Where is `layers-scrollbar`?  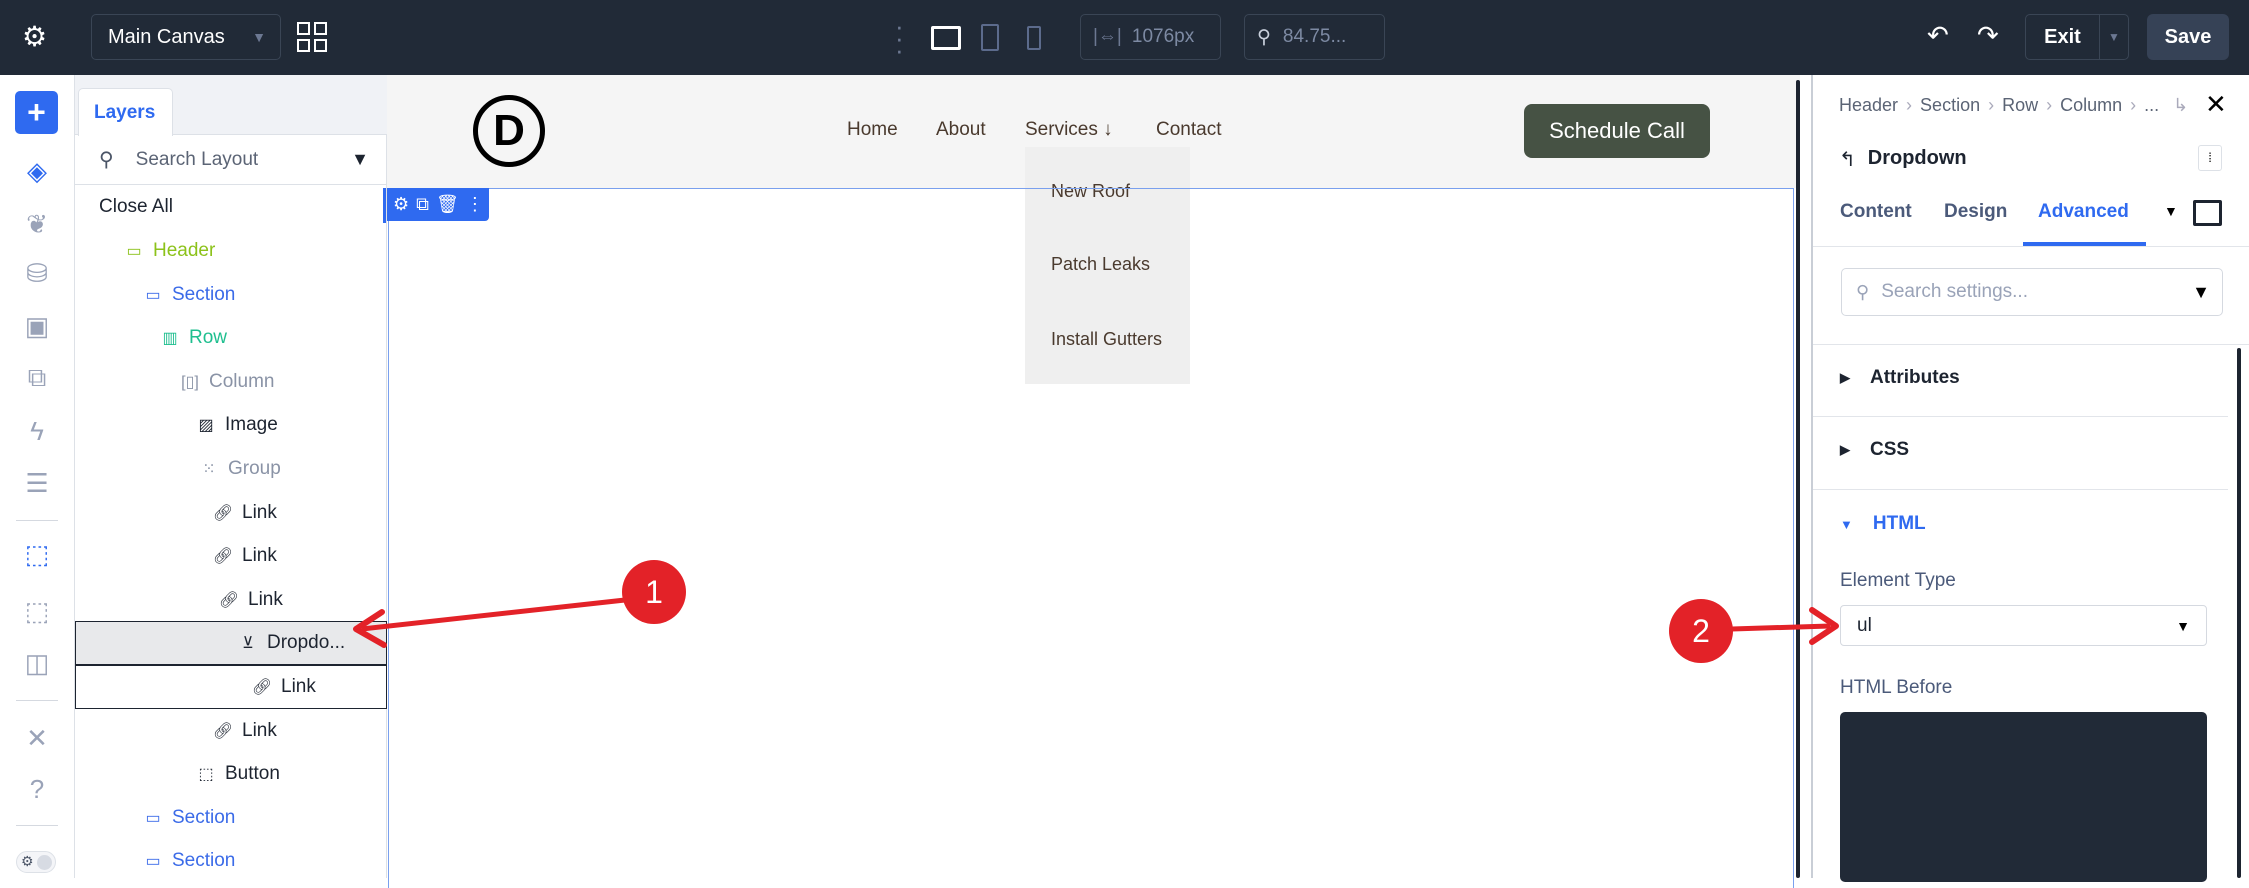 layers-scrollbar is located at coordinates (384, 205).